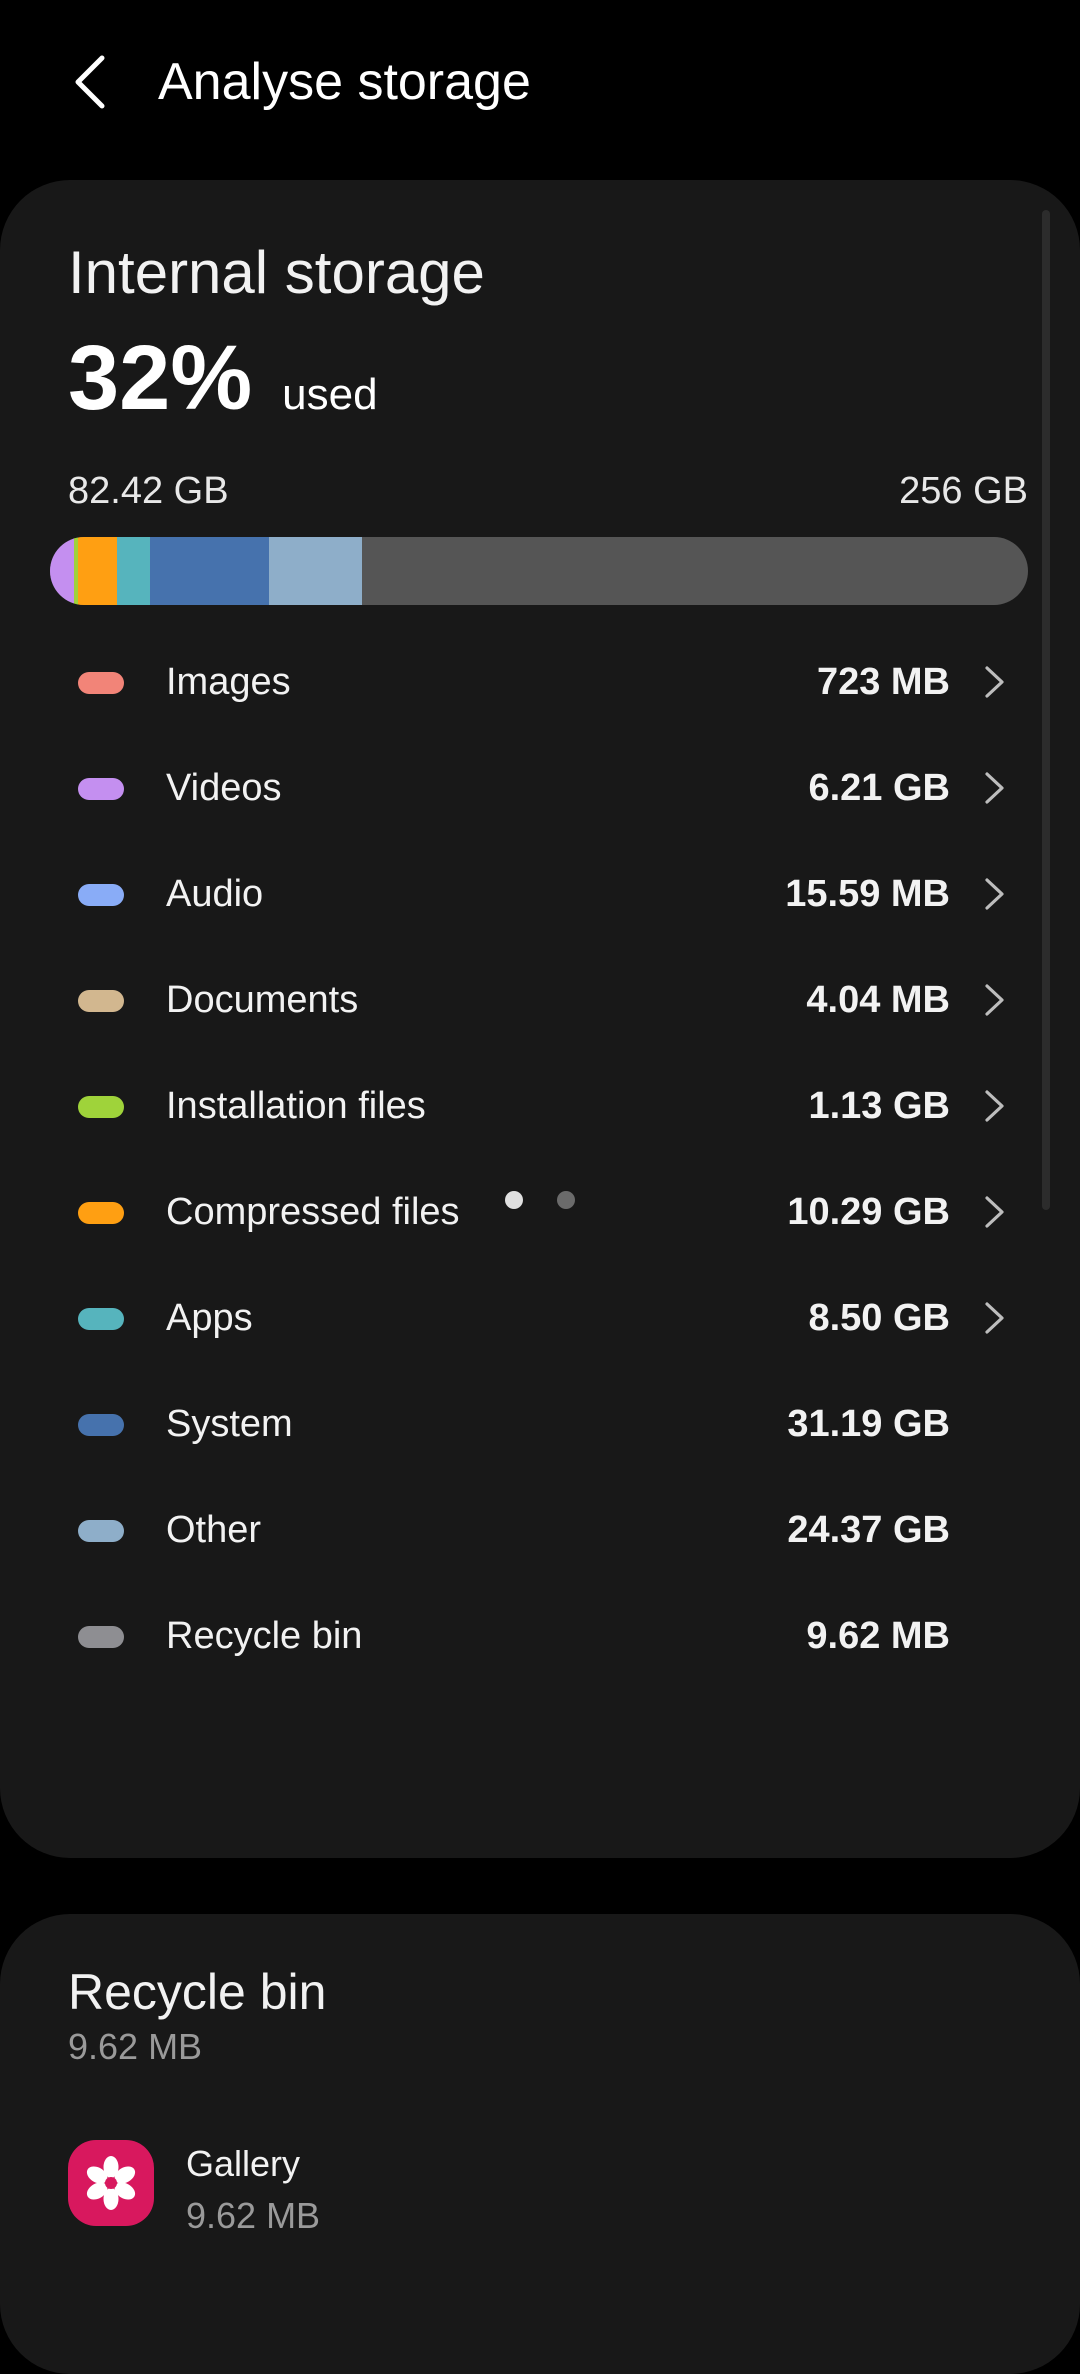 The image size is (1080, 2374). What do you see at coordinates (262, 1000) in the screenshot?
I see `category-label: Documents` at bounding box center [262, 1000].